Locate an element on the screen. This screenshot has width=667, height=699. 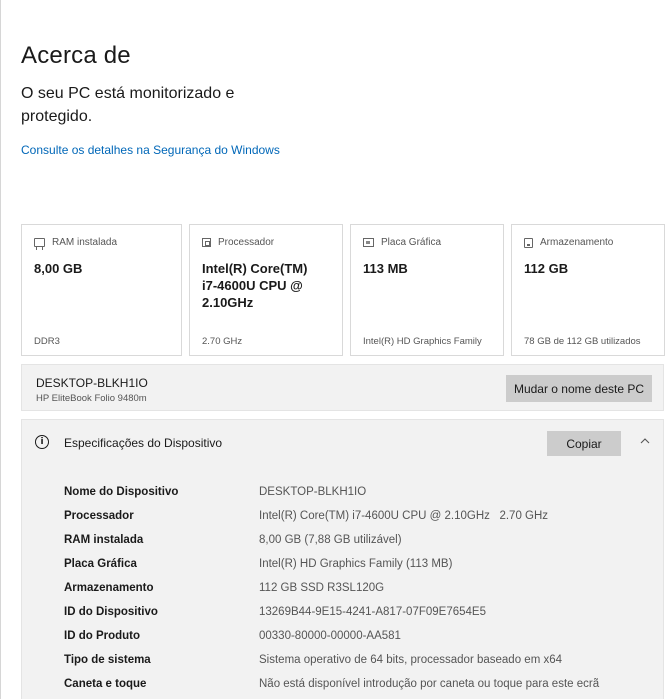
spec-label: Nome do Dispositivo is located at coordinates (121, 492).